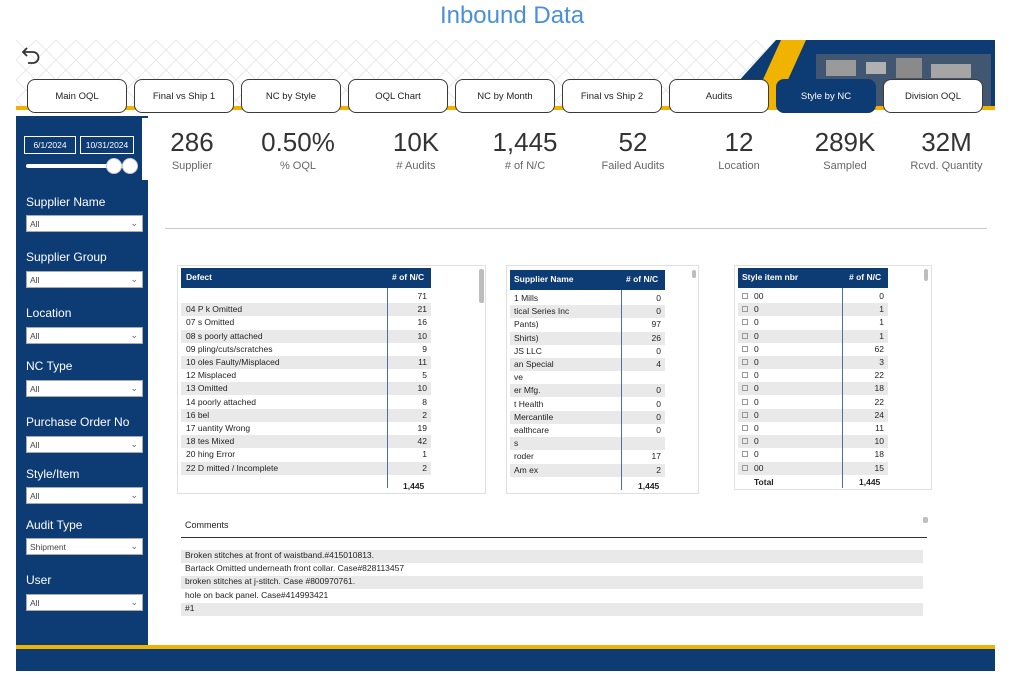 This screenshot has width=1024, height=693. What do you see at coordinates (587, 404) in the screenshot?
I see `table-row: t Health 0` at bounding box center [587, 404].